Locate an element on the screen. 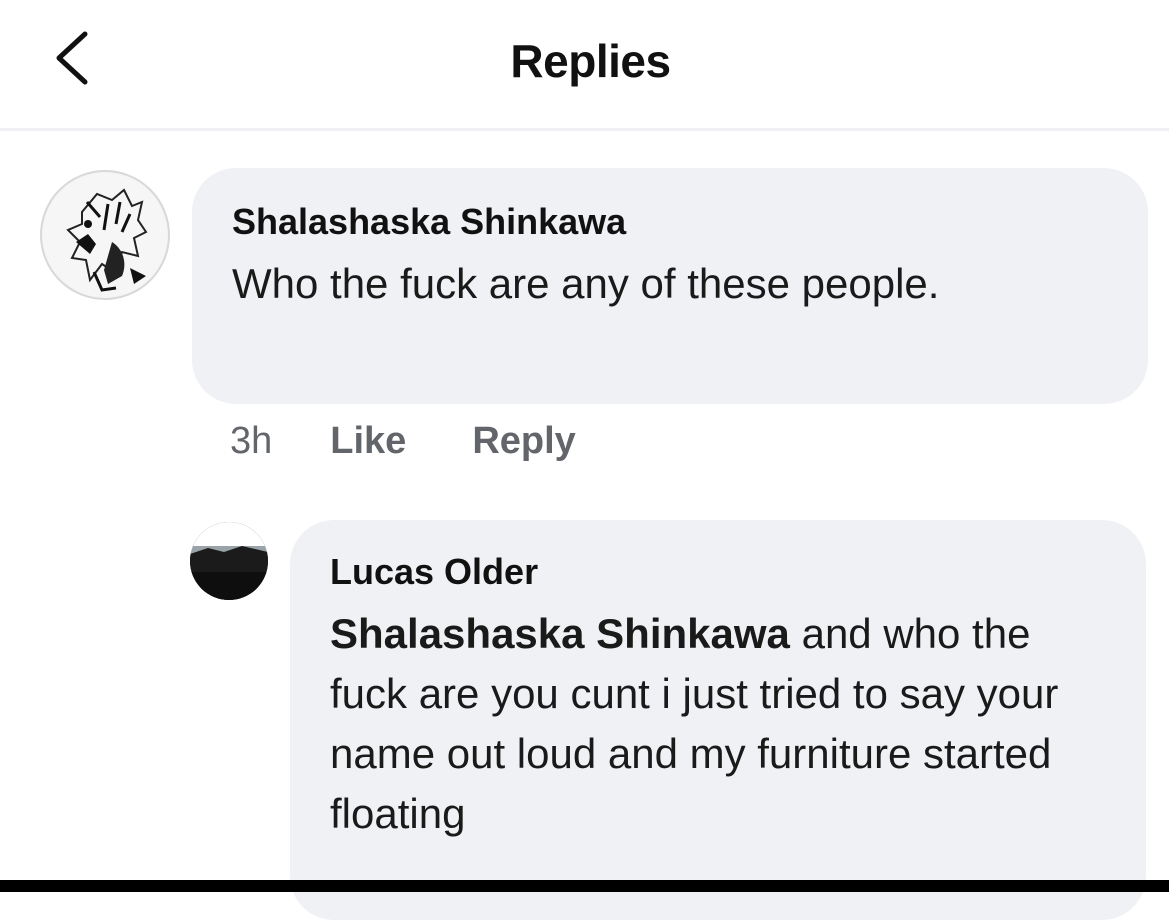  reply-button: Reply is located at coordinates (523, 441).